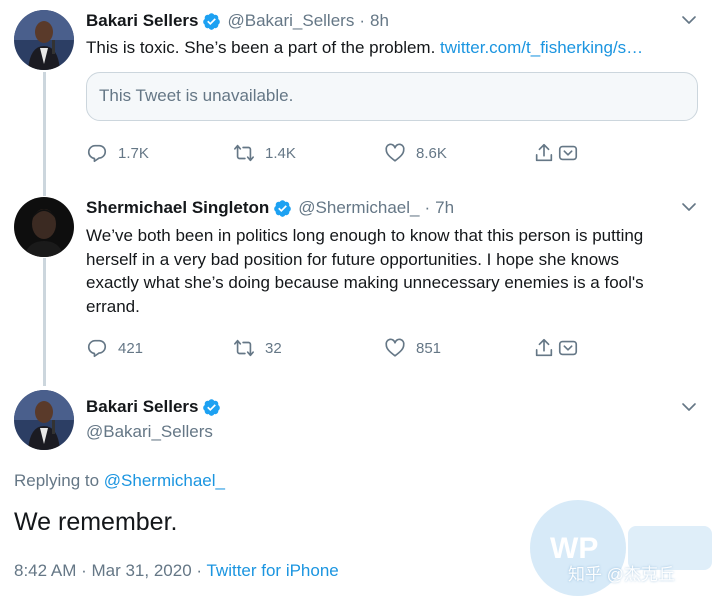 This screenshot has width=720, height=599. I want to click on replying-prefix: Replying to, so click(59, 480).